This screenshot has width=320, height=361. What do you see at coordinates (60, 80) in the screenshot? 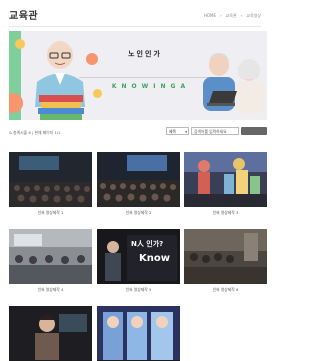
I see `elderly-man-illustration` at bounding box center [60, 80].